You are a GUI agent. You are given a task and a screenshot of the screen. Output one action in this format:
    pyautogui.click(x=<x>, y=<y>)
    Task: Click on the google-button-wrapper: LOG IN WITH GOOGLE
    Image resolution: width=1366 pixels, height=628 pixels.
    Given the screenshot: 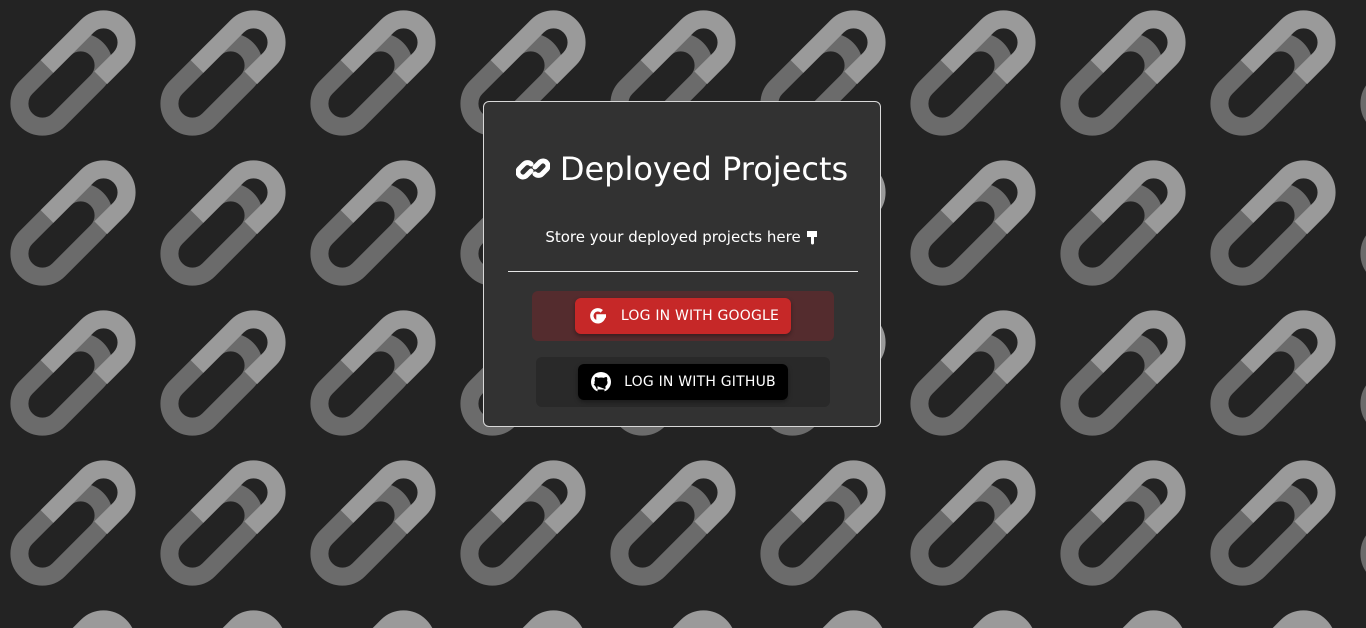 What is the action you would take?
    pyautogui.click(x=683, y=316)
    